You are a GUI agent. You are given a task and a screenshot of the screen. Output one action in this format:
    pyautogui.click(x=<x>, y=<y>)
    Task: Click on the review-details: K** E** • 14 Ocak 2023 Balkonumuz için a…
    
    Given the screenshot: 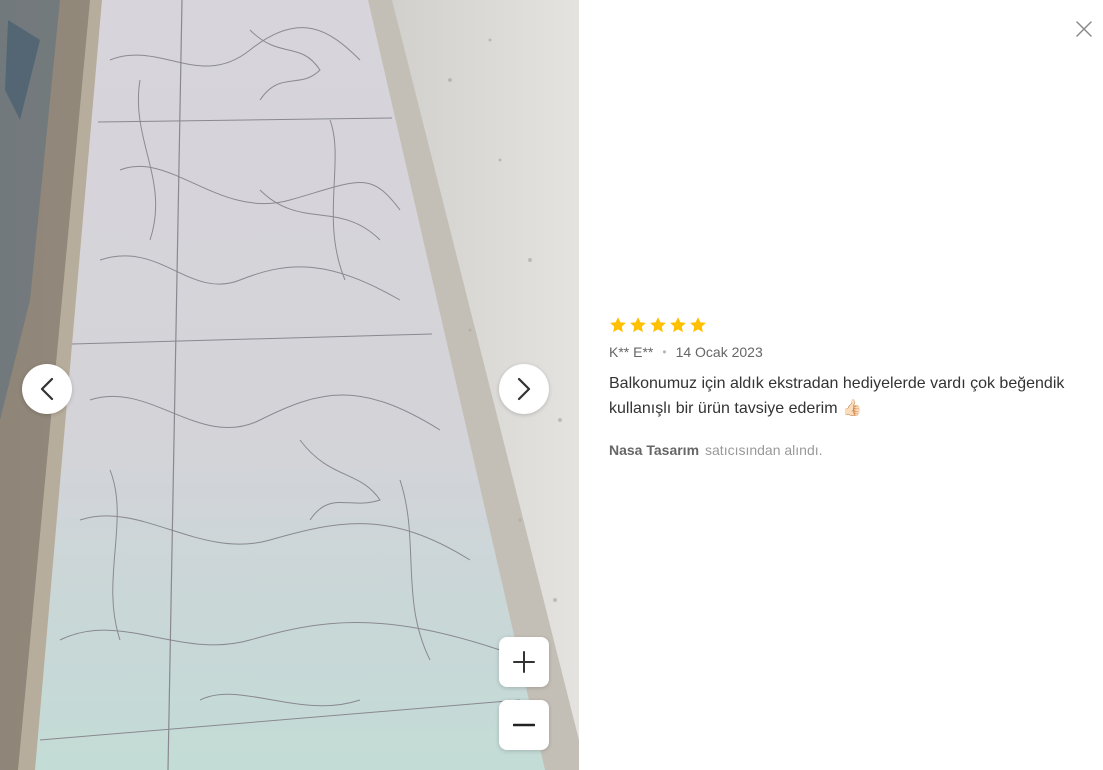 What is the action you would take?
    pyautogui.click(x=849, y=387)
    